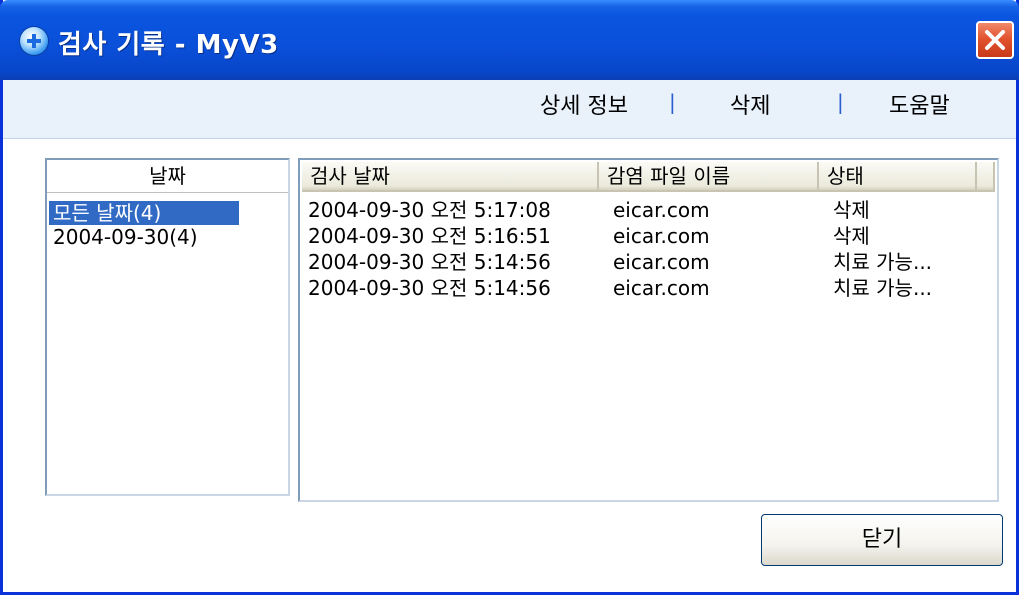 The height and width of the screenshot is (595, 1019). What do you see at coordinates (429, 288) in the screenshot?
I see `row-4-date: 2004-09-30 오전 5:14:56` at bounding box center [429, 288].